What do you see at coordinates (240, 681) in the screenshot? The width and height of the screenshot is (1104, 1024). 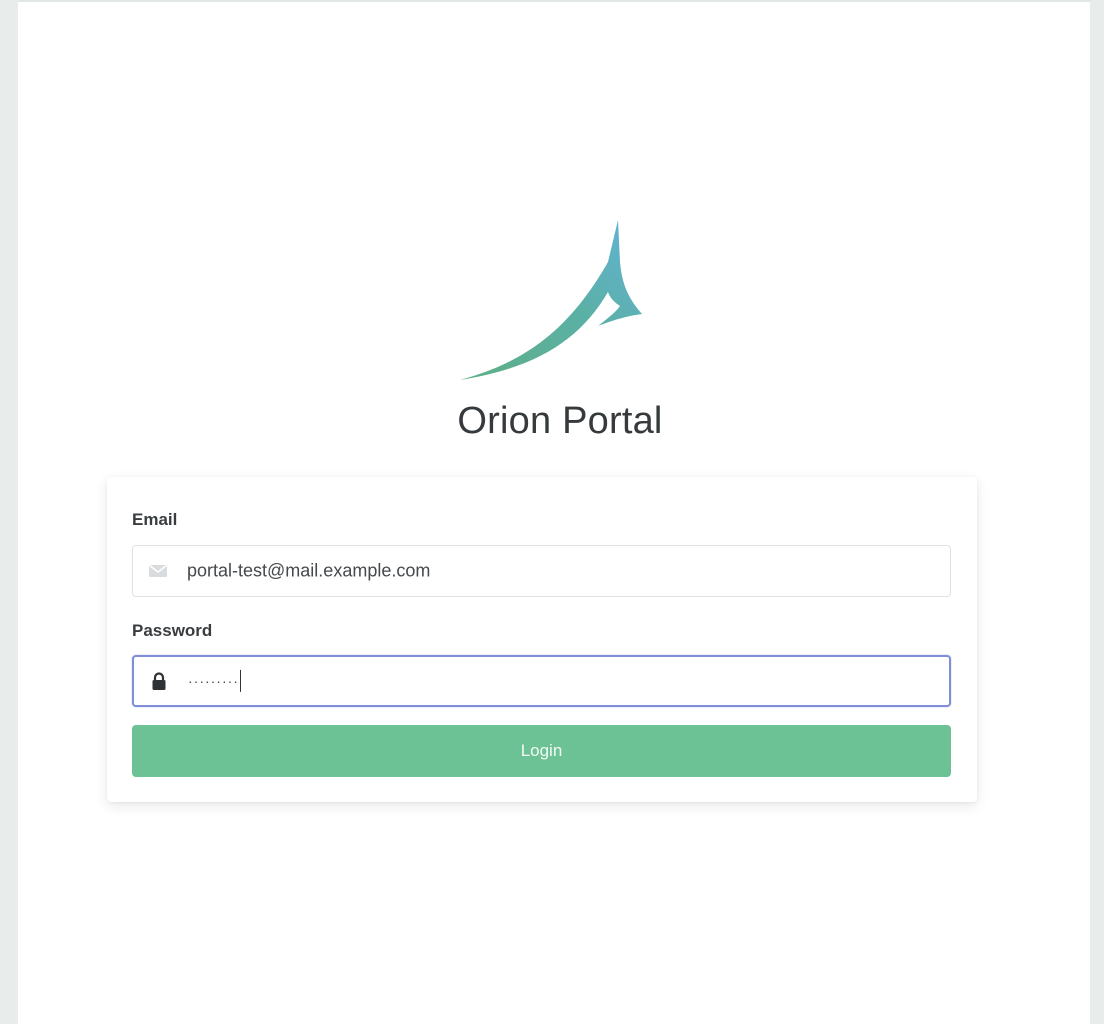 I see `text-caret` at bounding box center [240, 681].